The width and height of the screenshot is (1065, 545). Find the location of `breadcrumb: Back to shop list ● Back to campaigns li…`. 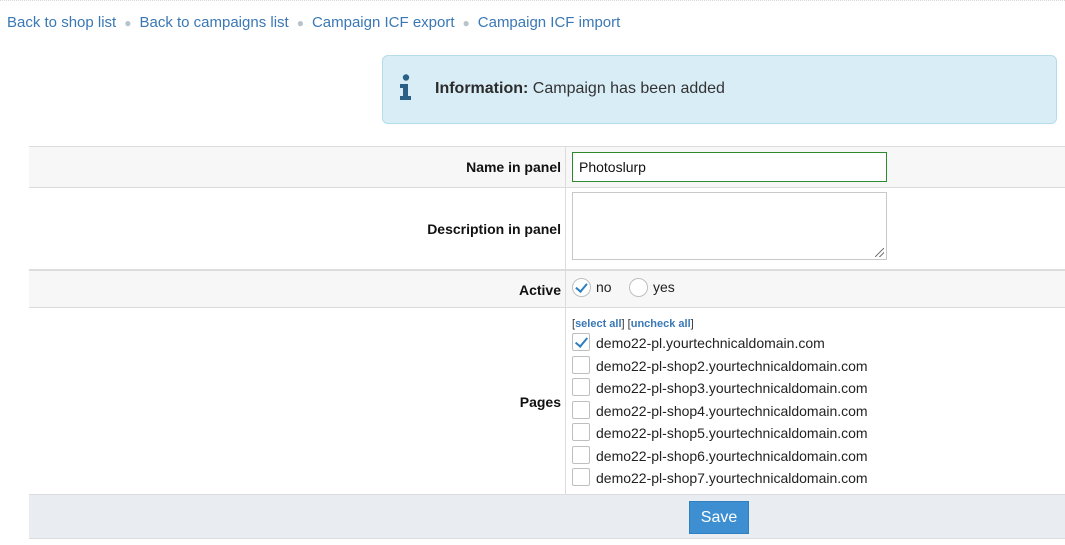

breadcrumb: Back to shop list ● Back to campaigns li… is located at coordinates (313, 22).